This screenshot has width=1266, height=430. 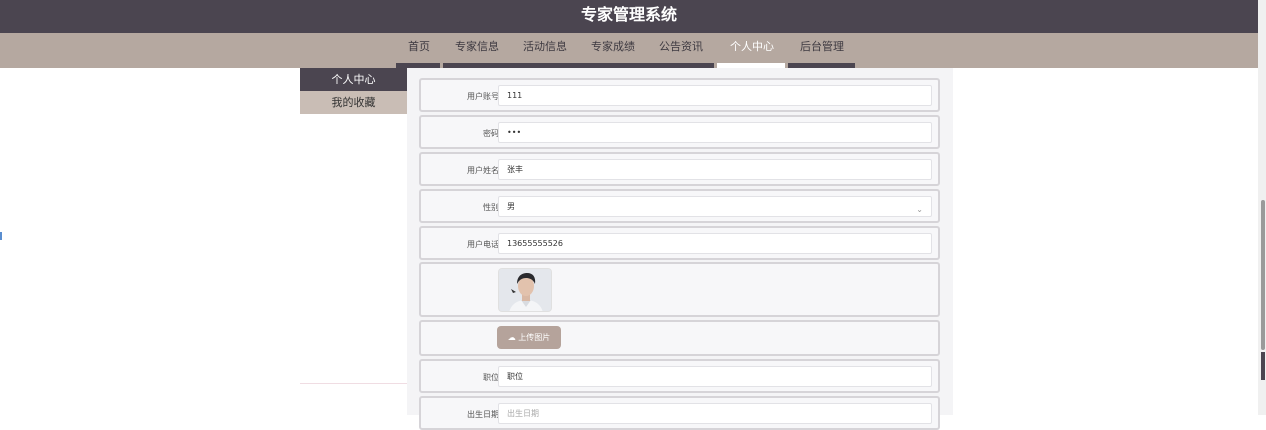 What do you see at coordinates (1, 236) in the screenshot?
I see `edge-marker` at bounding box center [1, 236].